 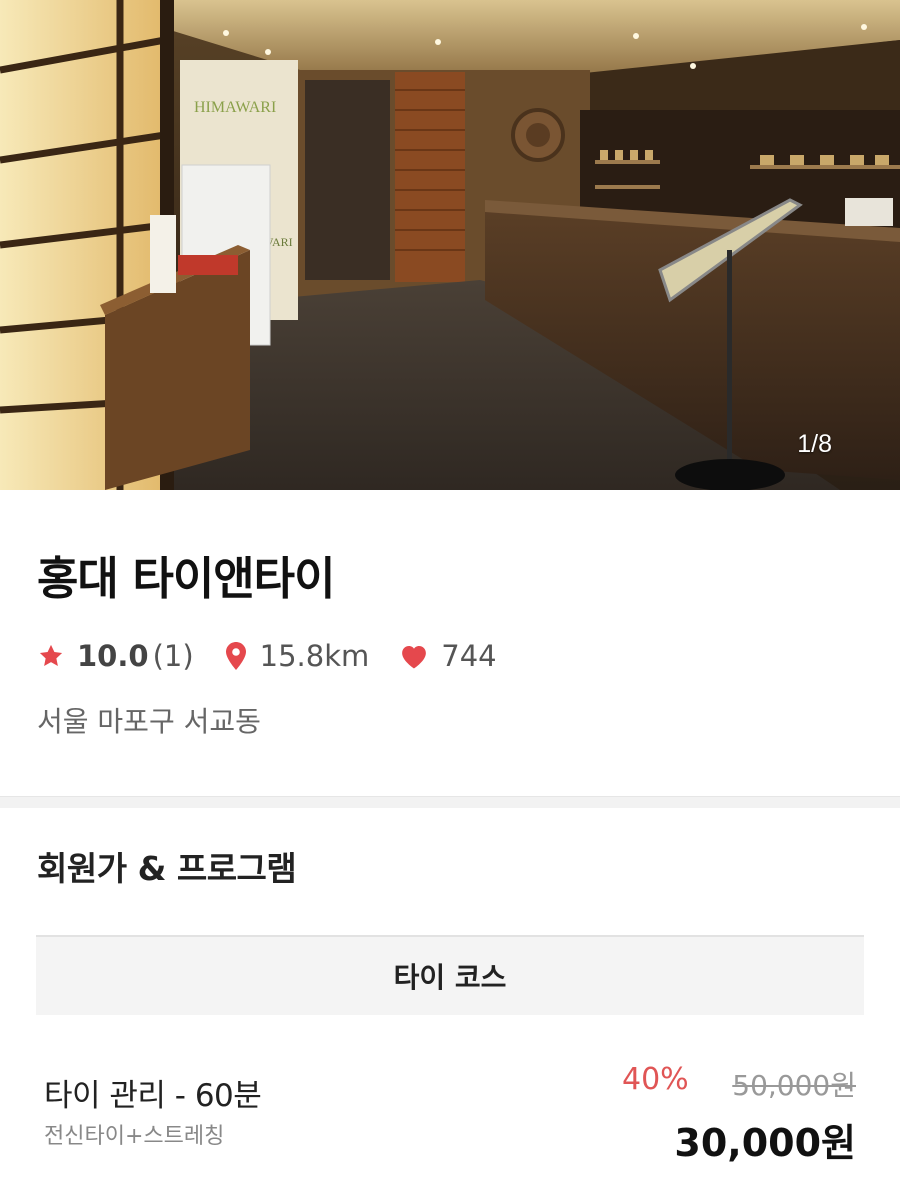 I want to click on tab-thai-course: 타이 코스, so click(x=450, y=975).